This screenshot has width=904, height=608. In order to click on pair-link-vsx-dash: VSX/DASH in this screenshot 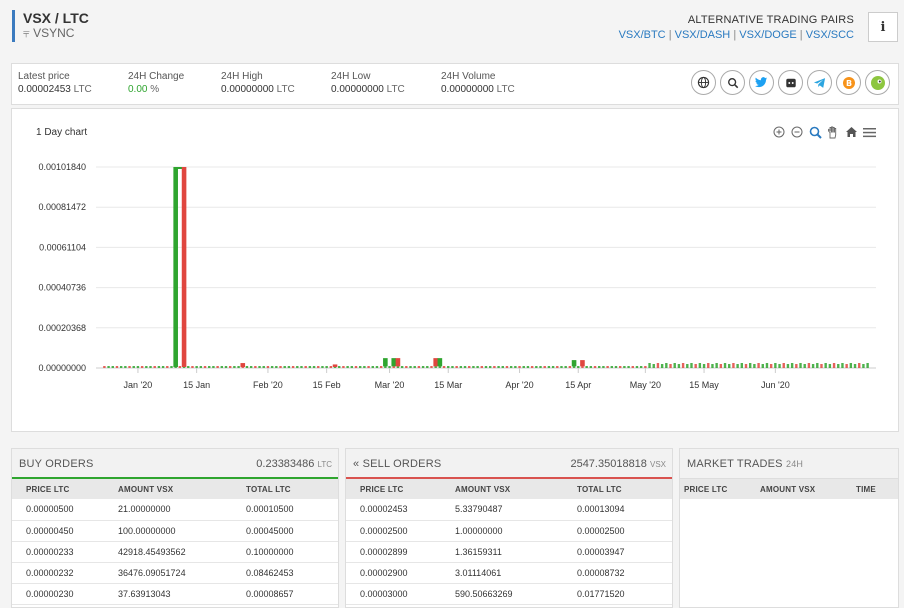, I will do `click(703, 35)`.